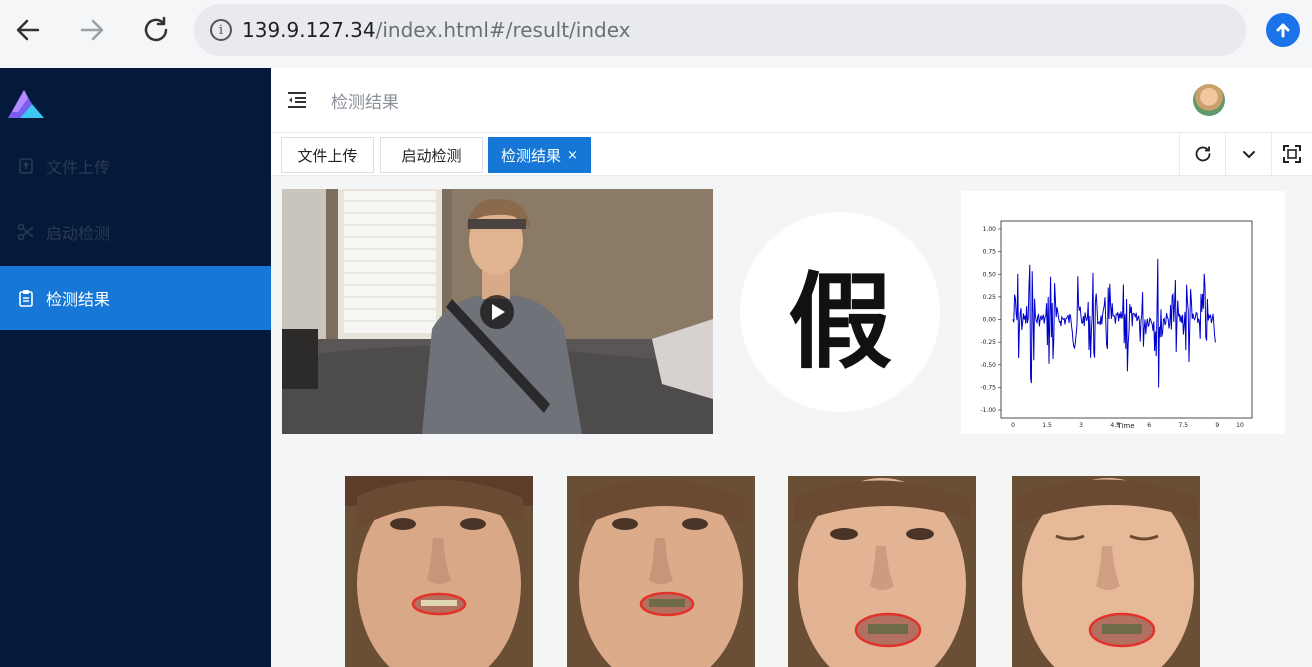 This screenshot has height=667, width=1312. Describe the element at coordinates (988, 387) in the screenshot. I see `y-tick-label: -0.75` at that location.